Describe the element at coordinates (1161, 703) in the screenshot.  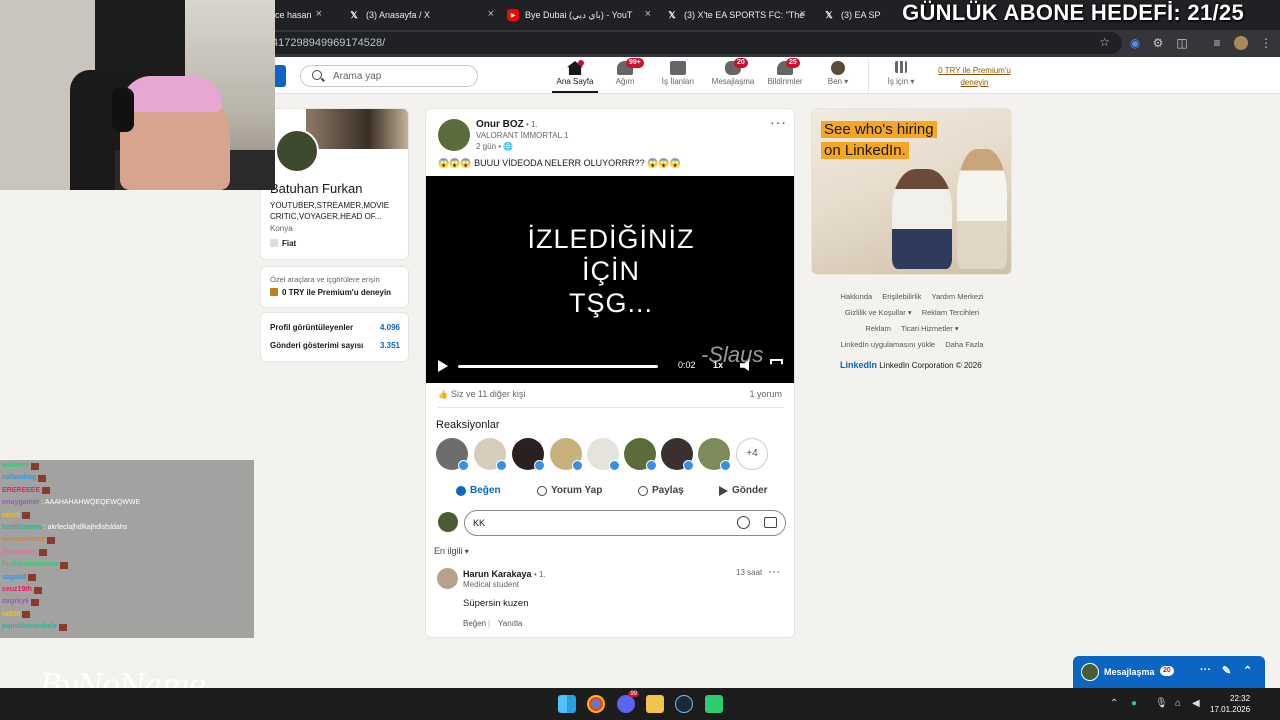
I see `microphone-icon: 🎙` at that location.